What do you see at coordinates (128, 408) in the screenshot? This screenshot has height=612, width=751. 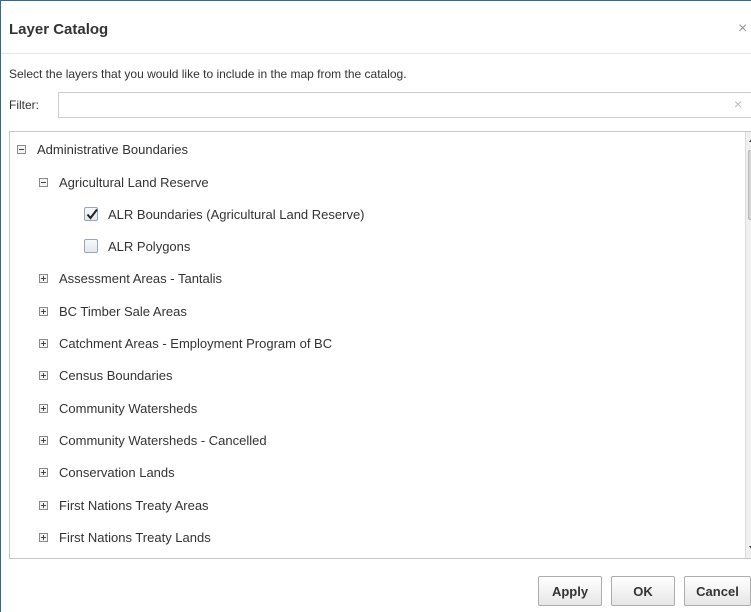 I see `tree-node-label: Community Watersheds` at bounding box center [128, 408].